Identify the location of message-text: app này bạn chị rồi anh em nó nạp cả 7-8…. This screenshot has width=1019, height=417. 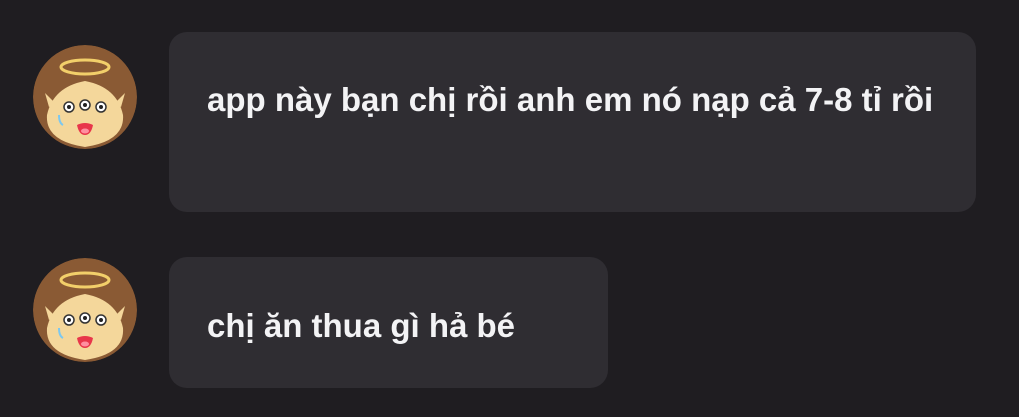
(570, 99).